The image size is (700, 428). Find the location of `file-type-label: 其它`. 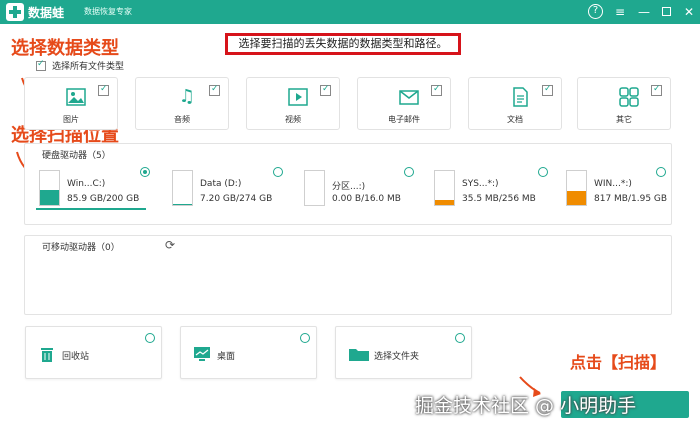

file-type-label: 其它 is located at coordinates (624, 119).